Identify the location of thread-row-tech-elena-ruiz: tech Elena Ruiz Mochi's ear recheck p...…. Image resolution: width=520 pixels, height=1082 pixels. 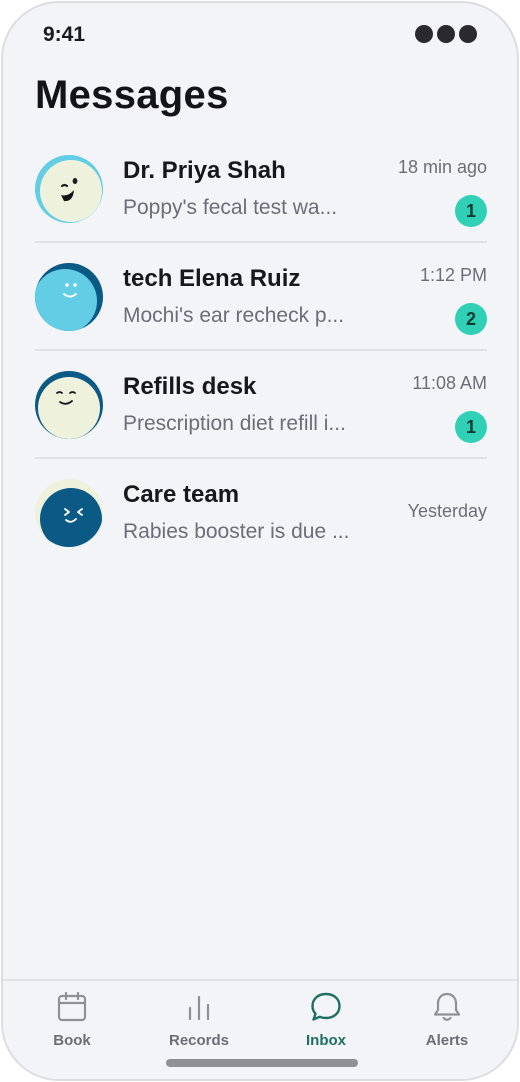
(261, 297).